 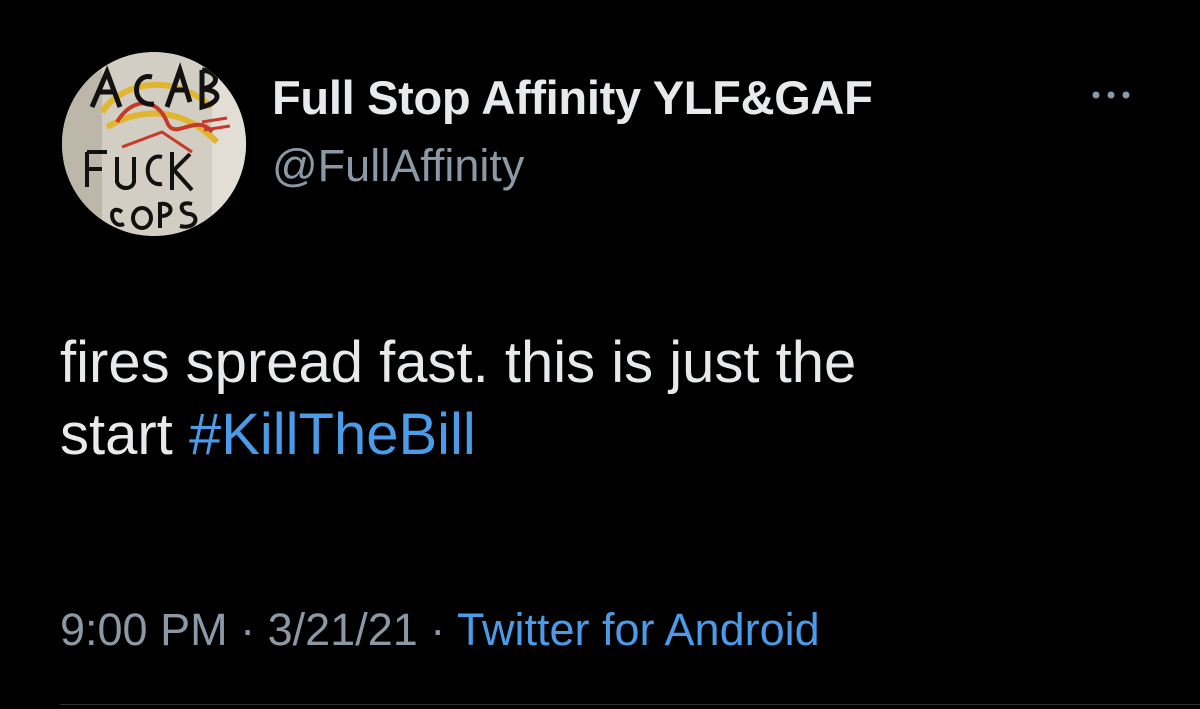 I want to click on tweet-text-line-1: fires spread fast. this is just the, so click(x=458, y=362).